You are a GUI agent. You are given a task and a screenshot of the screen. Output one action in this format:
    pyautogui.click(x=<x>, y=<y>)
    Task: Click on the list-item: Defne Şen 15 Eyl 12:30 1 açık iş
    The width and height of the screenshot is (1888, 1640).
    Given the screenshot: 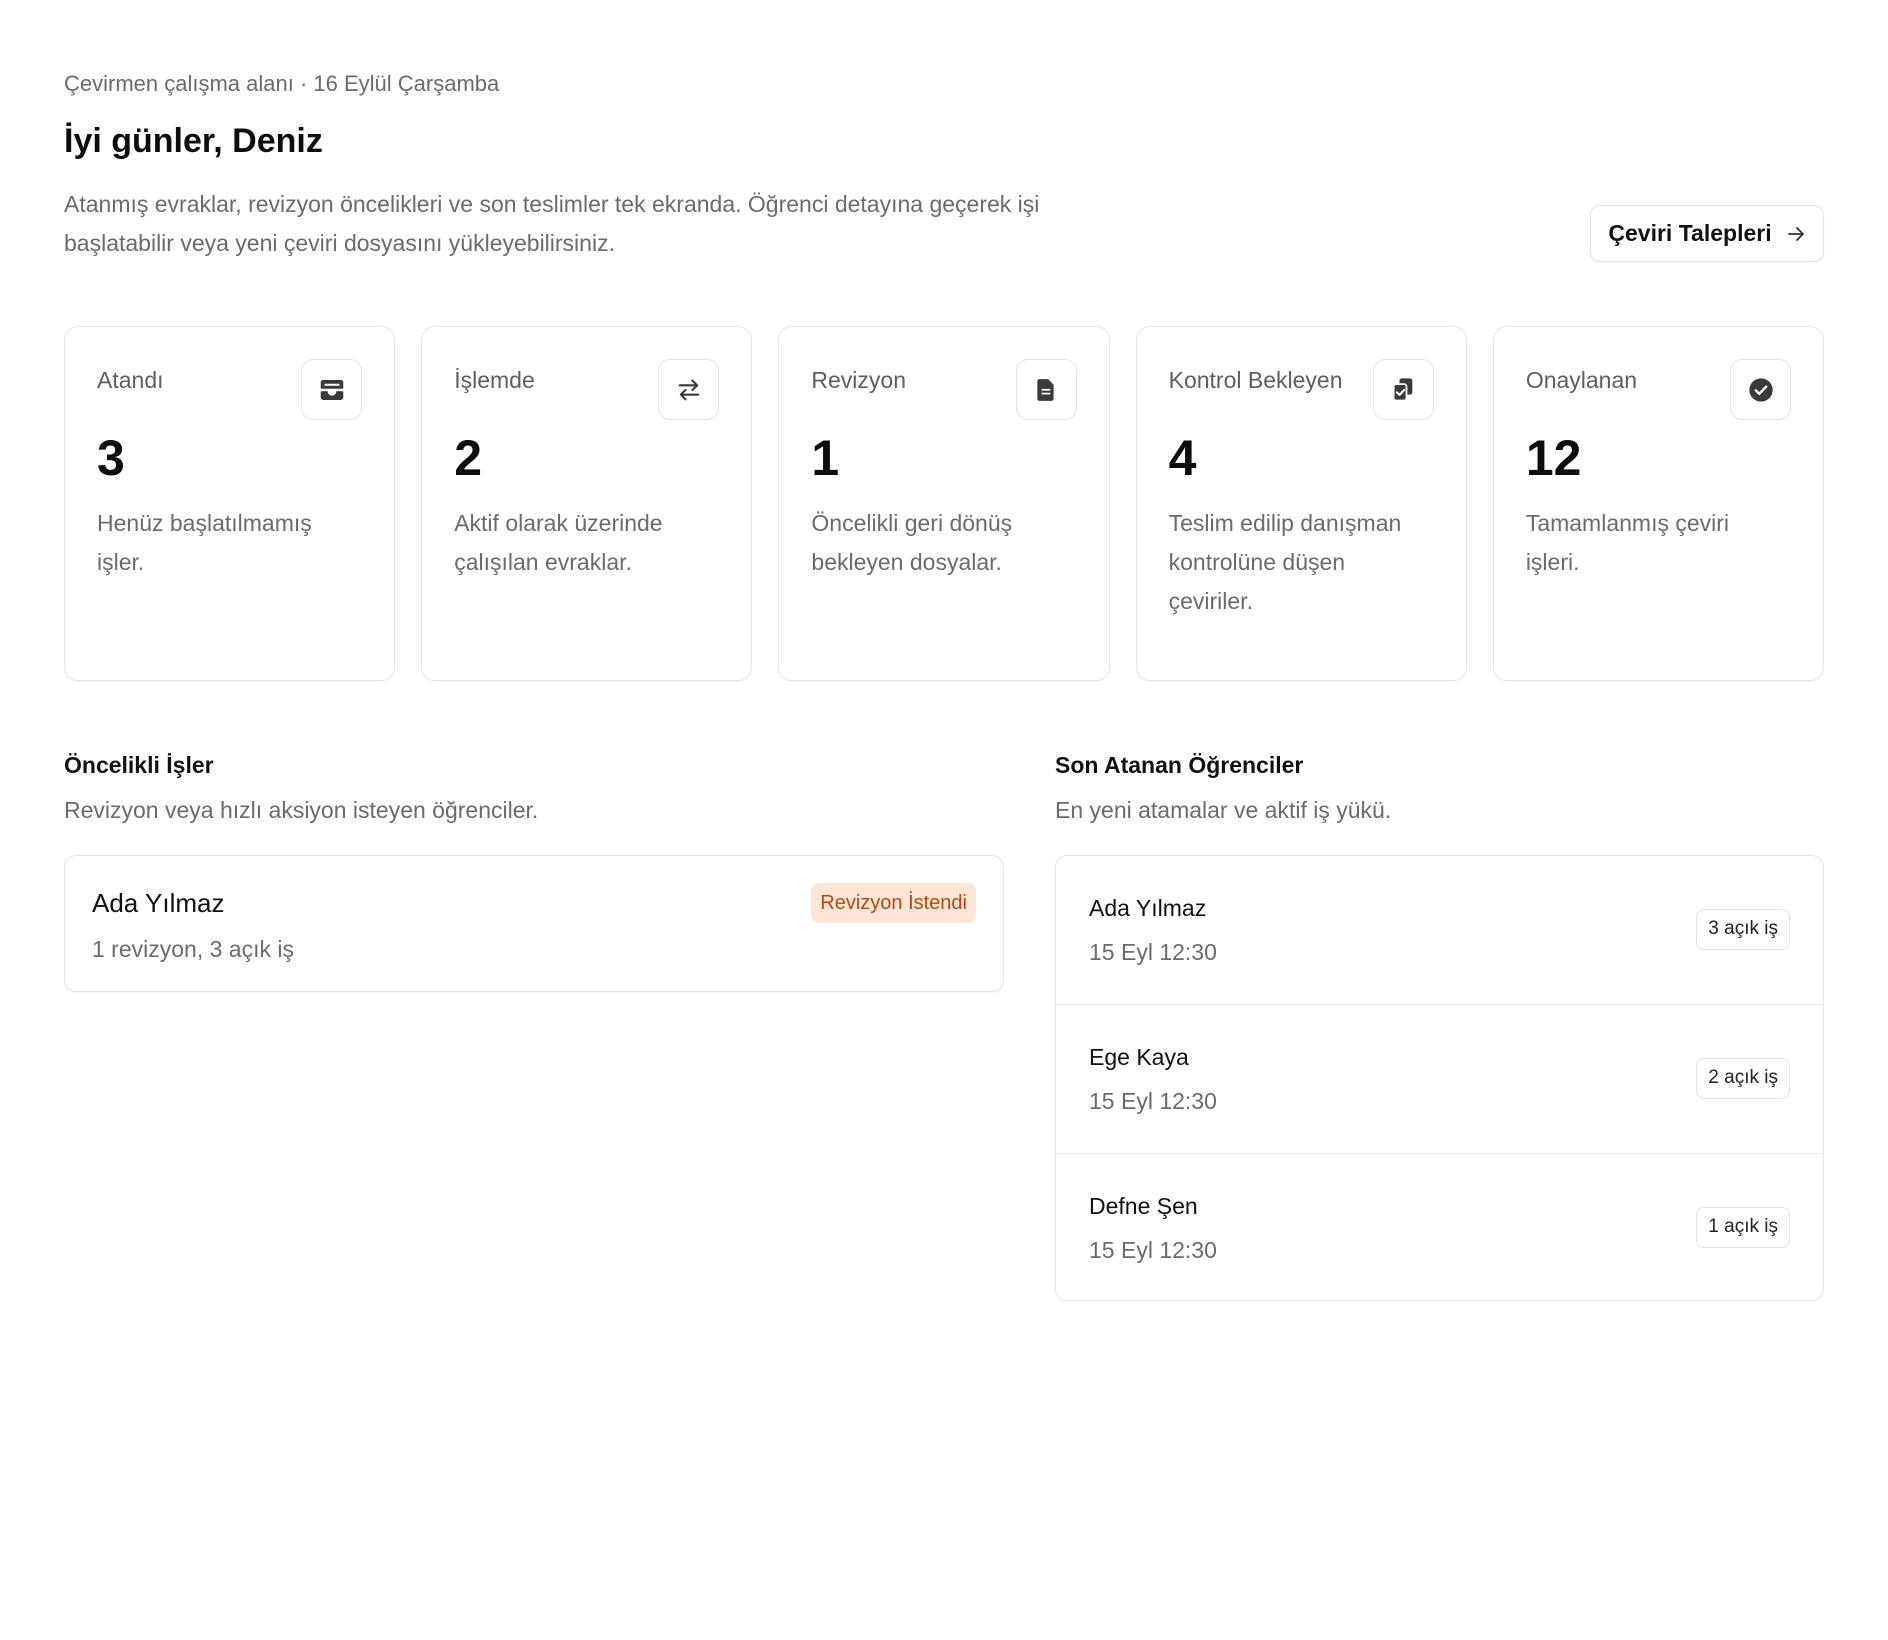 What is the action you would take?
    pyautogui.click(x=1439, y=1227)
    